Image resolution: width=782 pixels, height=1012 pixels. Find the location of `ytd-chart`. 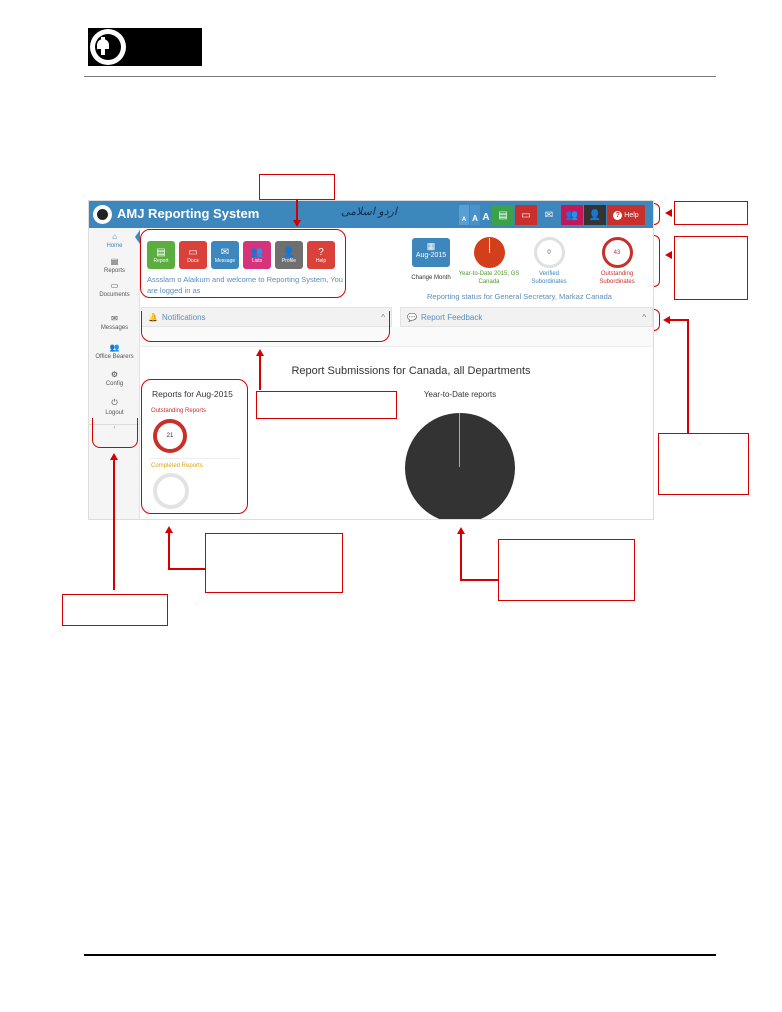

ytd-chart is located at coordinates (489, 252).